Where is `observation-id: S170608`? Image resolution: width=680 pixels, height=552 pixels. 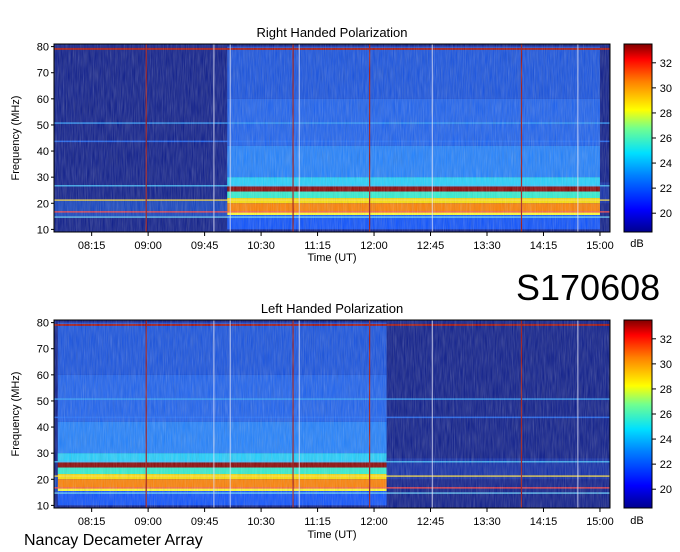 observation-id: S170608 is located at coordinates (588, 287).